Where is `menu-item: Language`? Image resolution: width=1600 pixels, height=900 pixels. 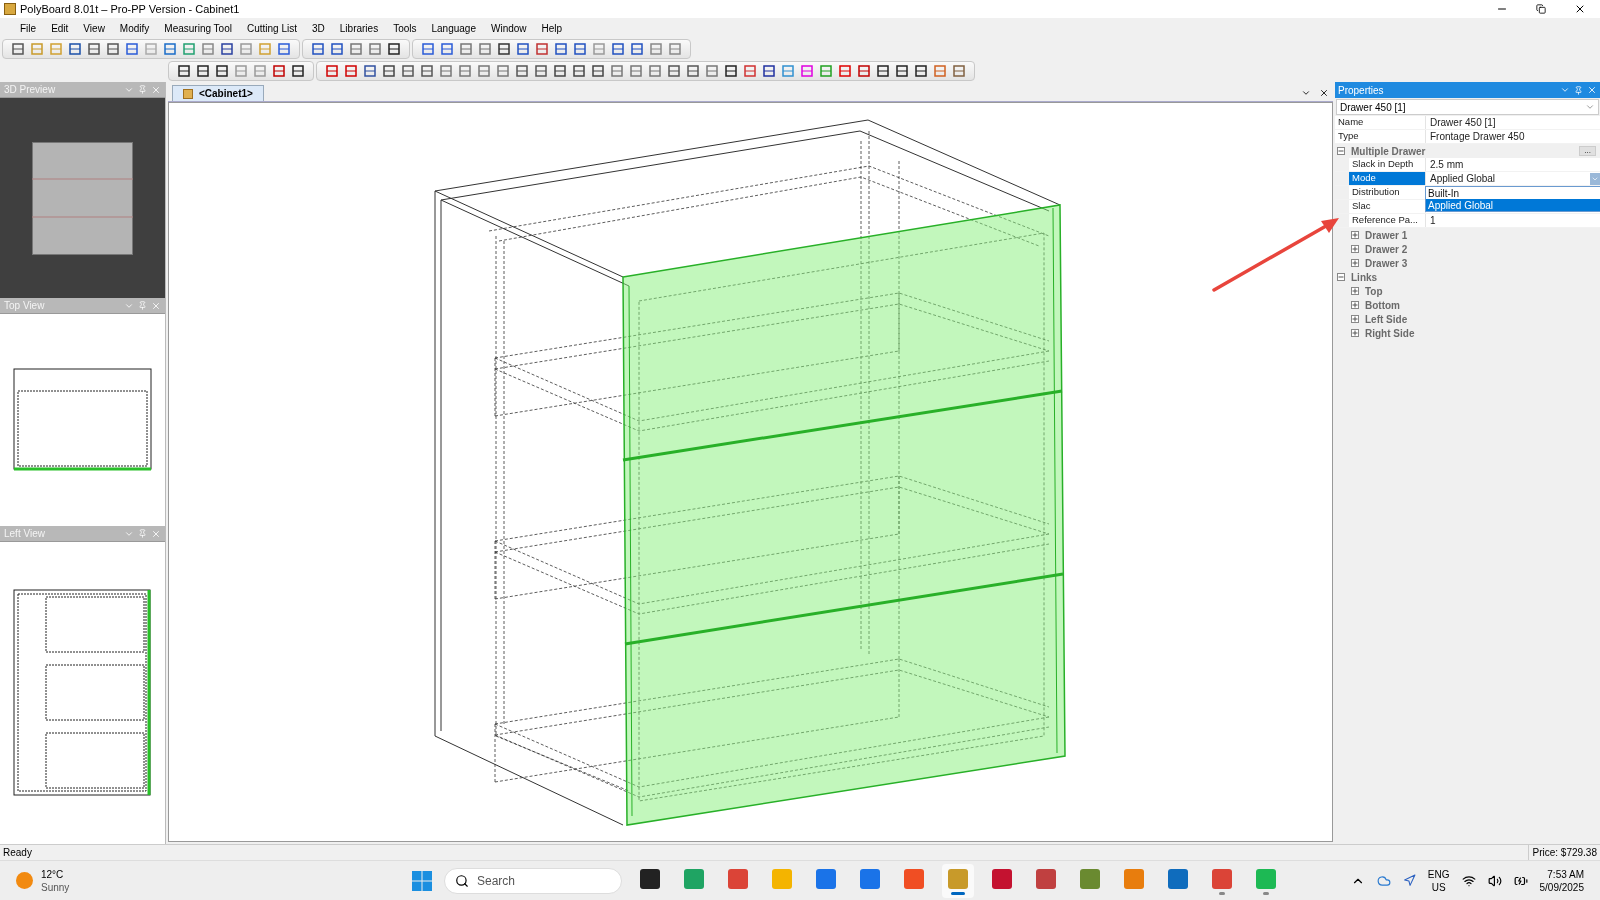
menu-item: Language is located at coordinates (453, 28).